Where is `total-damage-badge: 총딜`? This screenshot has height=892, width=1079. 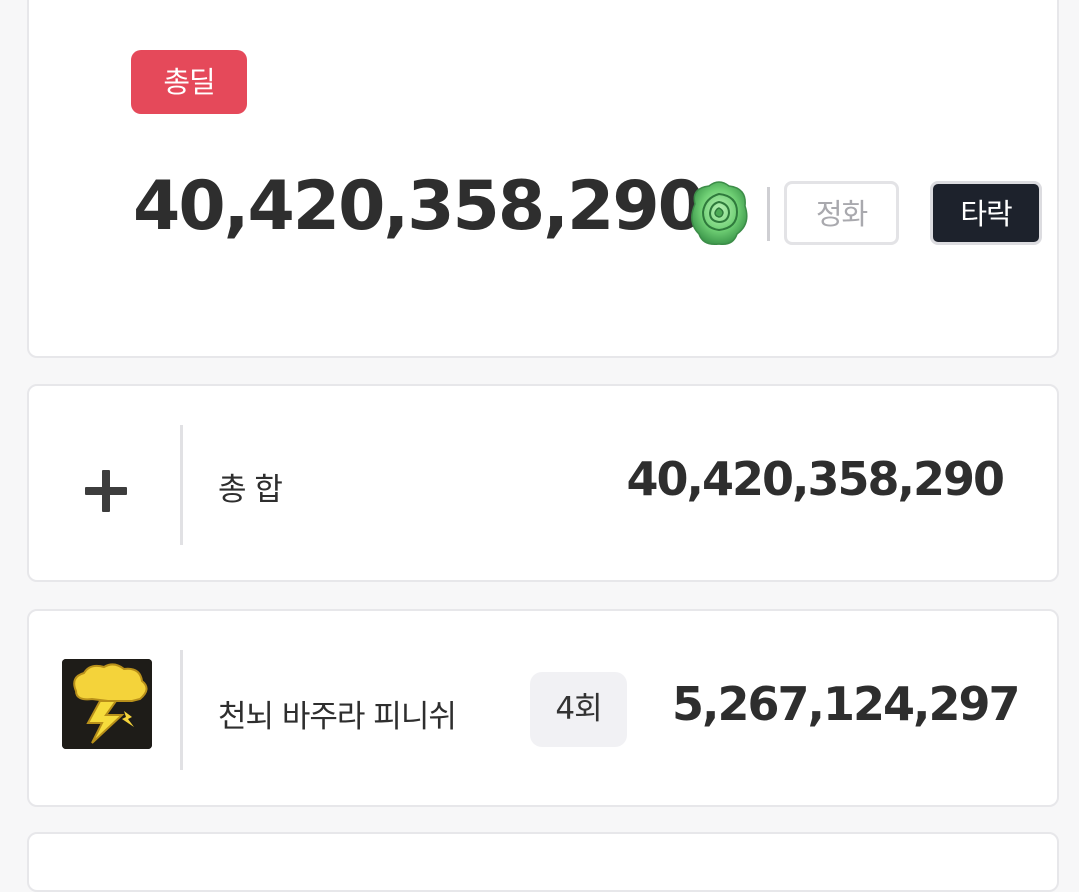 total-damage-badge: 총딜 is located at coordinates (189, 82).